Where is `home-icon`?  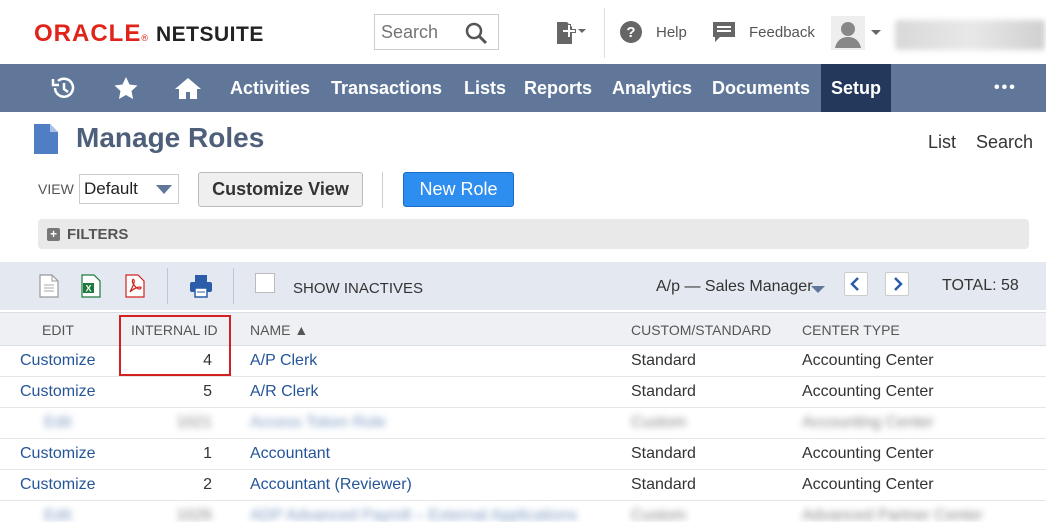
home-icon is located at coordinates (188, 90).